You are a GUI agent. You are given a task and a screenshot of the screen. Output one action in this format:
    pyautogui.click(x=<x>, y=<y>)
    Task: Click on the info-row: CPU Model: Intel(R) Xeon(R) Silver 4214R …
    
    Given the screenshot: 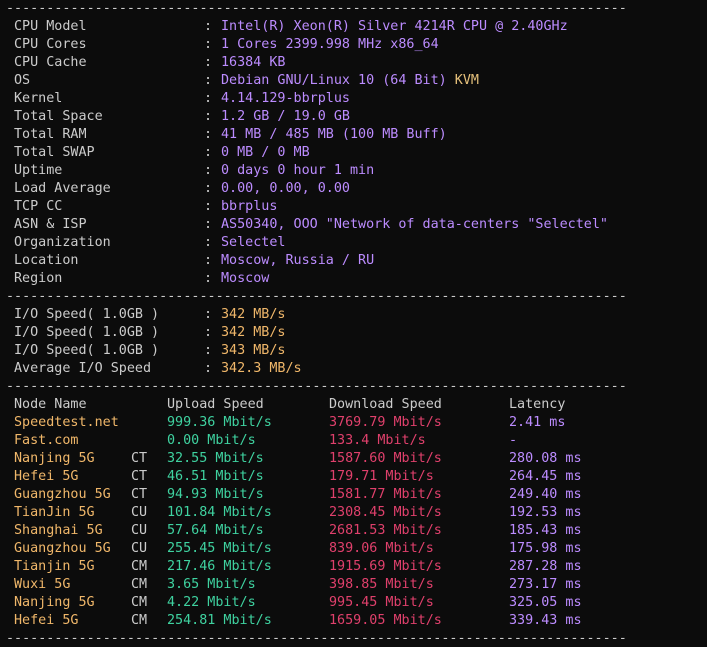 What is the action you would take?
    pyautogui.click(x=356, y=27)
    